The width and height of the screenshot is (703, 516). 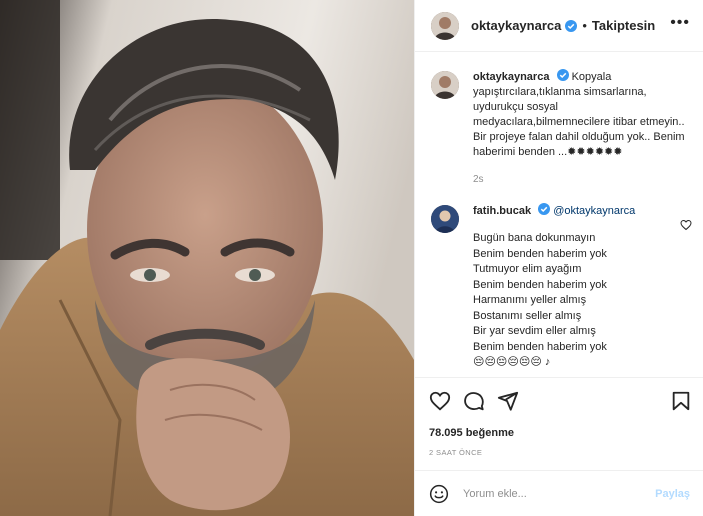 What do you see at coordinates (562, 75) in the screenshot?
I see `caption-verified-badge-icon` at bounding box center [562, 75].